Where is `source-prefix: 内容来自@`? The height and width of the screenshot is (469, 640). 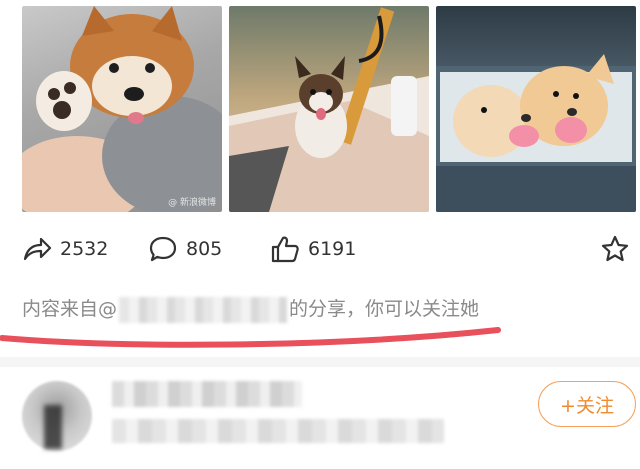
source-prefix: 内容来自@ is located at coordinates (70, 309).